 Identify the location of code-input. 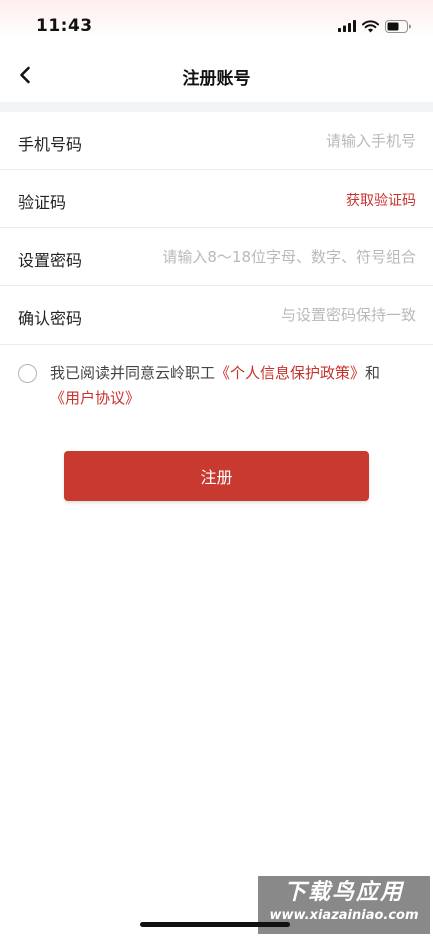
(258, 199).